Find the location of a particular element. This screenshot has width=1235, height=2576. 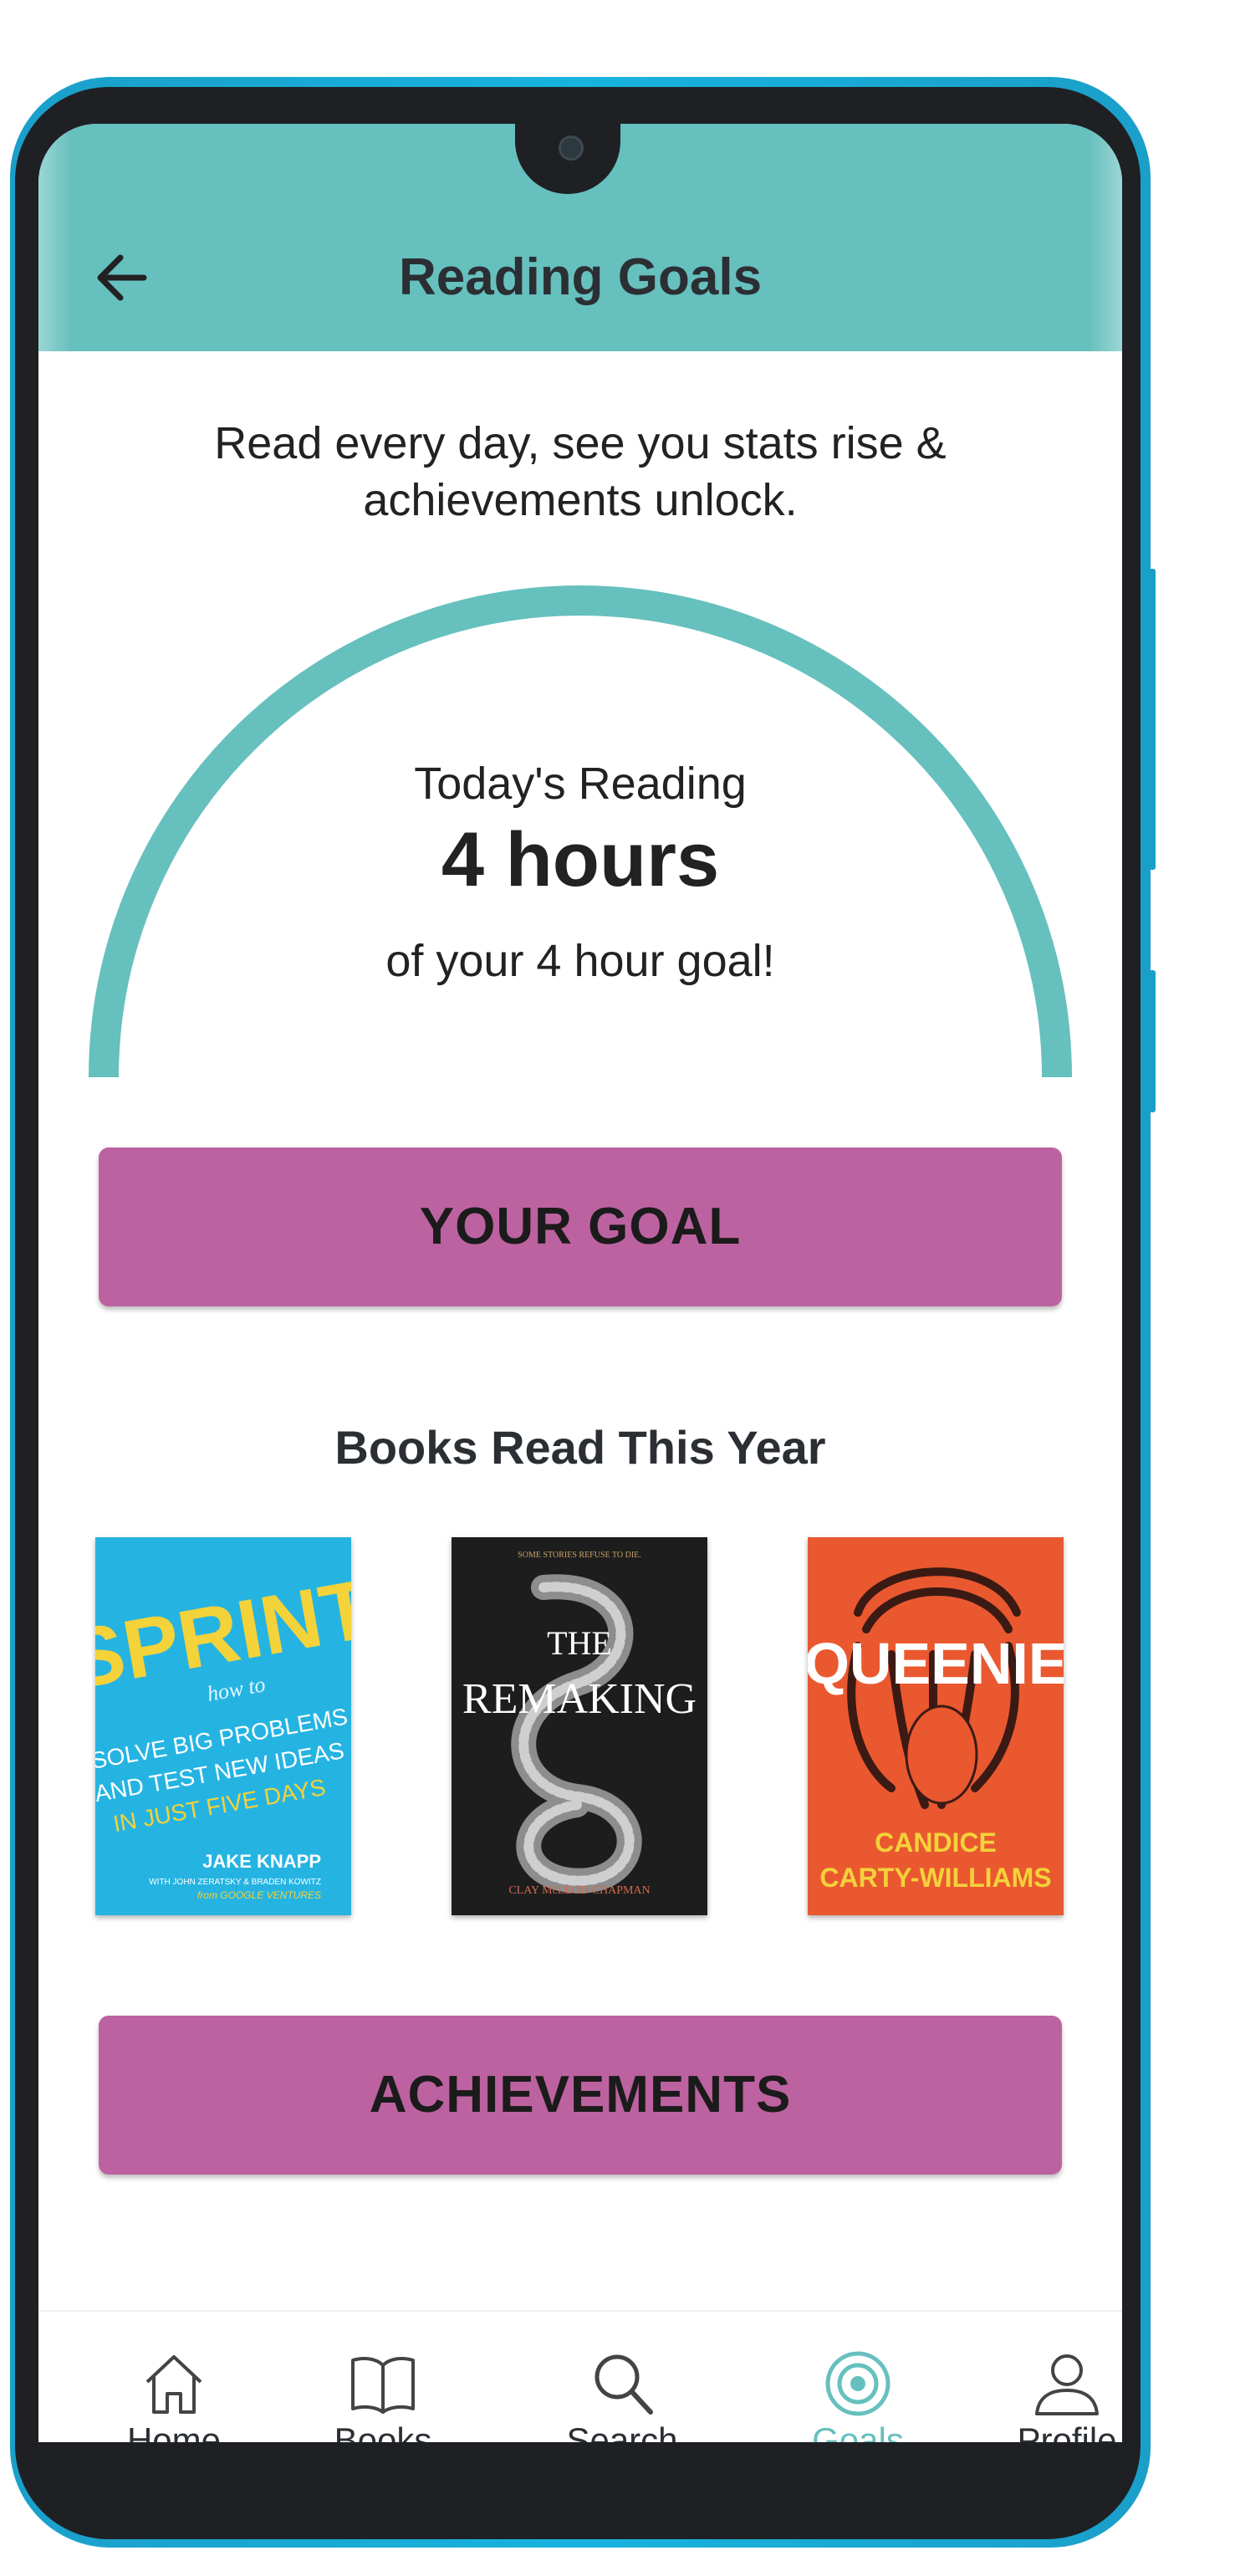

books-section-title: Books Read This Year is located at coordinates (580, 1447).